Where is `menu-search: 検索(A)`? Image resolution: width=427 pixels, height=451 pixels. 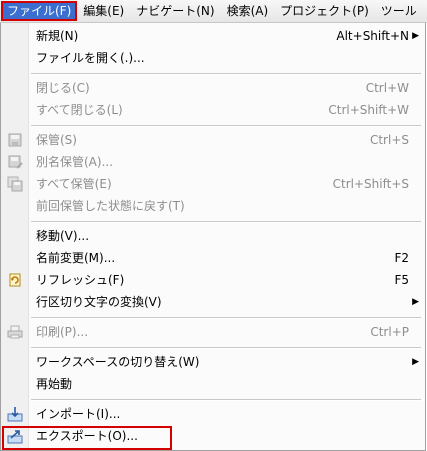 menu-search: 検索(A) is located at coordinates (248, 11).